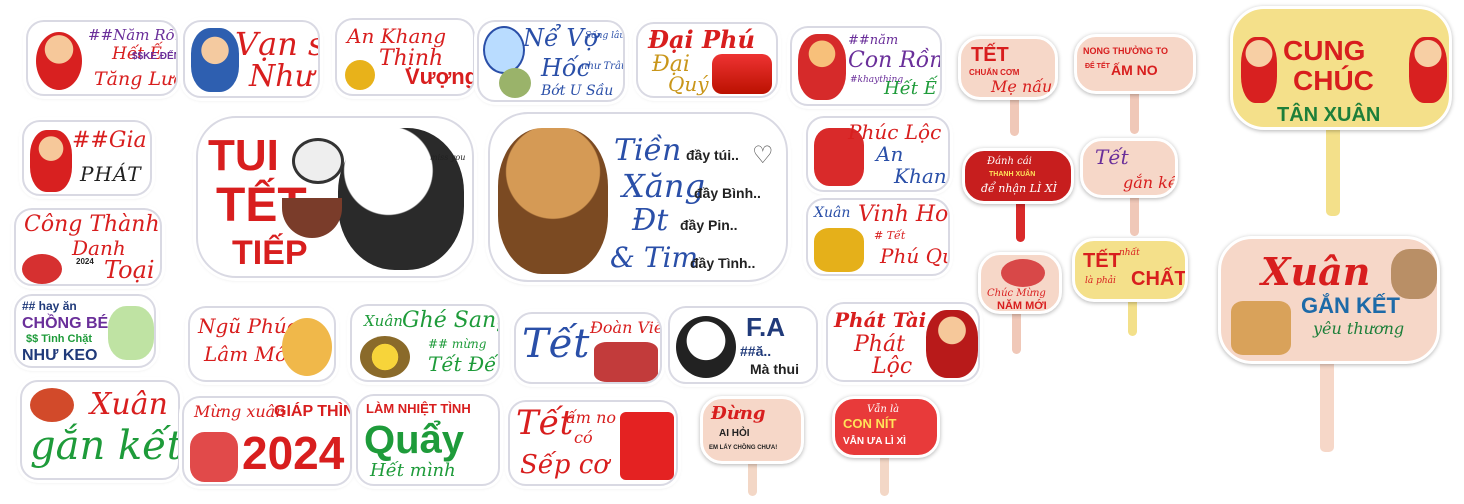 This screenshot has height=504, width=1464. Describe the element at coordinates (583, 437) in the screenshot. I see `sticker-text-3: có` at that location.